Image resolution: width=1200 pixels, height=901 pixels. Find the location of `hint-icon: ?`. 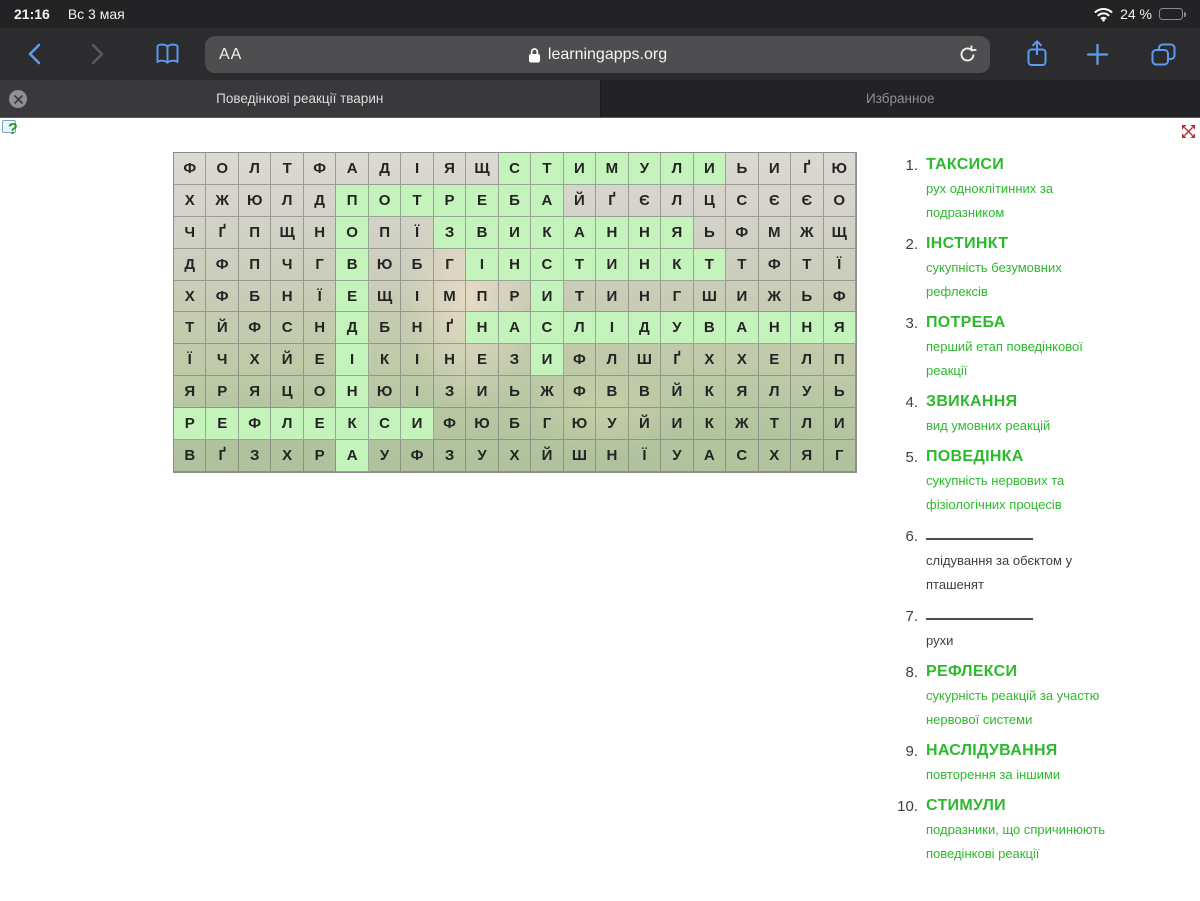

hint-icon: ? is located at coordinates (13, 131).